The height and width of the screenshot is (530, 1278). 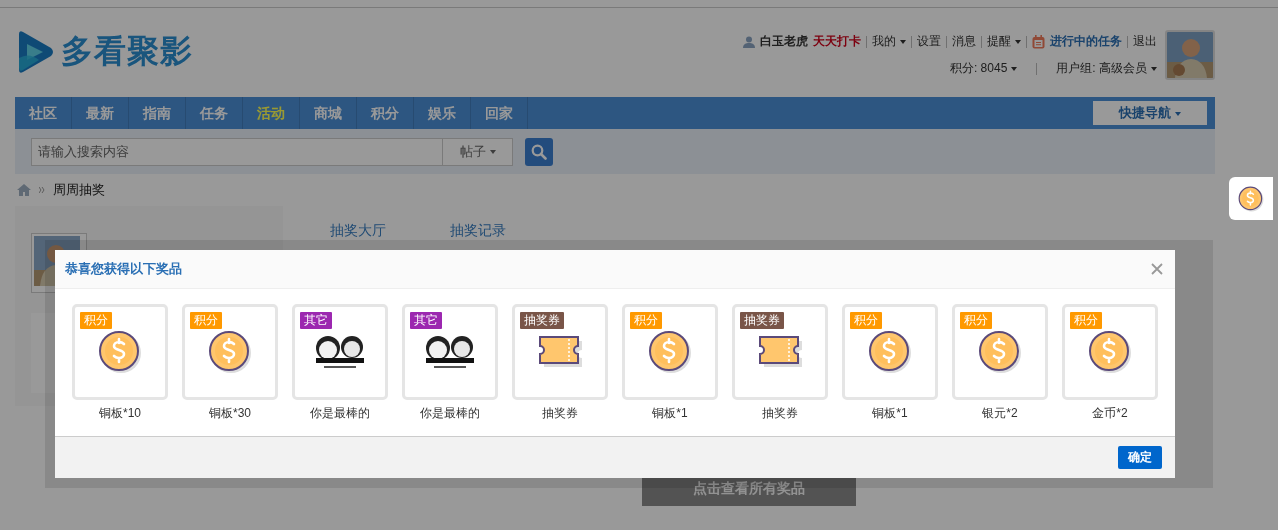 I want to click on chevron-icon, so click(x=42, y=190).